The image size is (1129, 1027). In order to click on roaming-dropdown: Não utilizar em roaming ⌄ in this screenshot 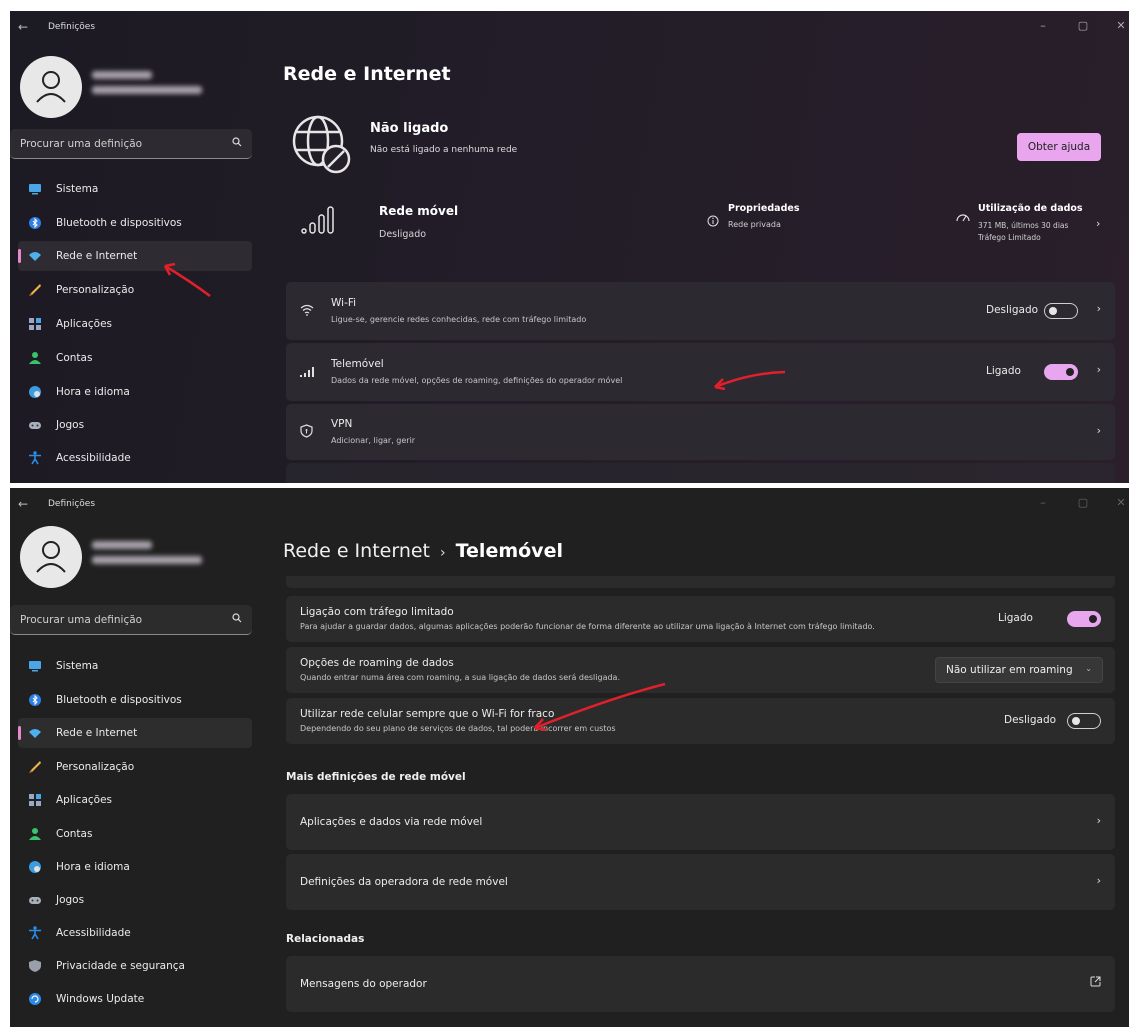, I will do `click(1019, 670)`.